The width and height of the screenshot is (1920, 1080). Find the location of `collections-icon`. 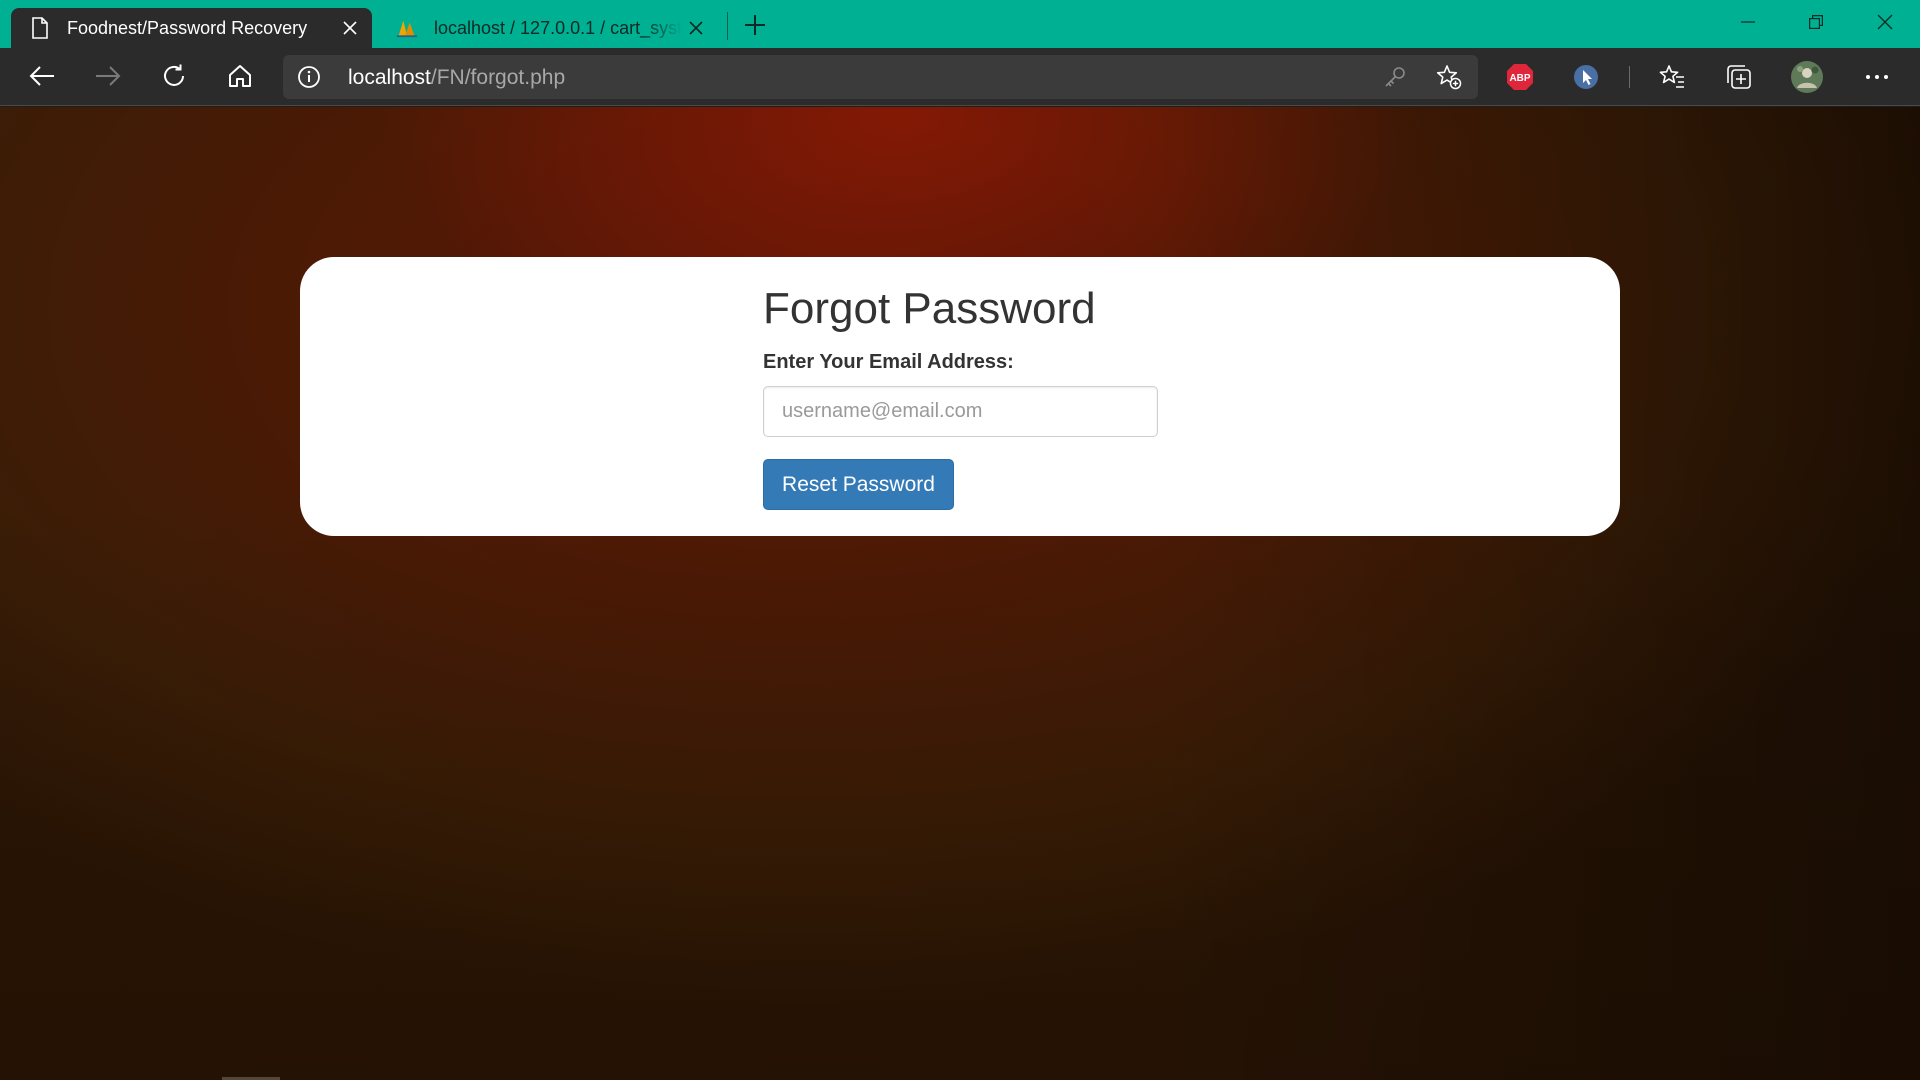

collections-icon is located at coordinates (1739, 77).